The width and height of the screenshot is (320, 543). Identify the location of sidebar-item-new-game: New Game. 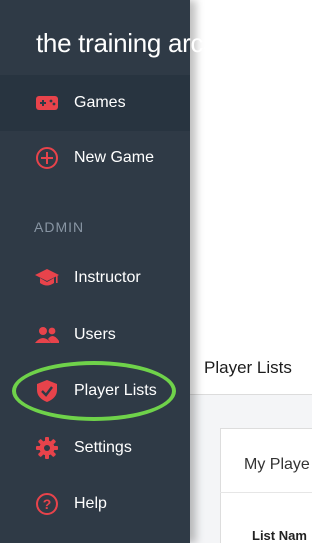
(95, 158).